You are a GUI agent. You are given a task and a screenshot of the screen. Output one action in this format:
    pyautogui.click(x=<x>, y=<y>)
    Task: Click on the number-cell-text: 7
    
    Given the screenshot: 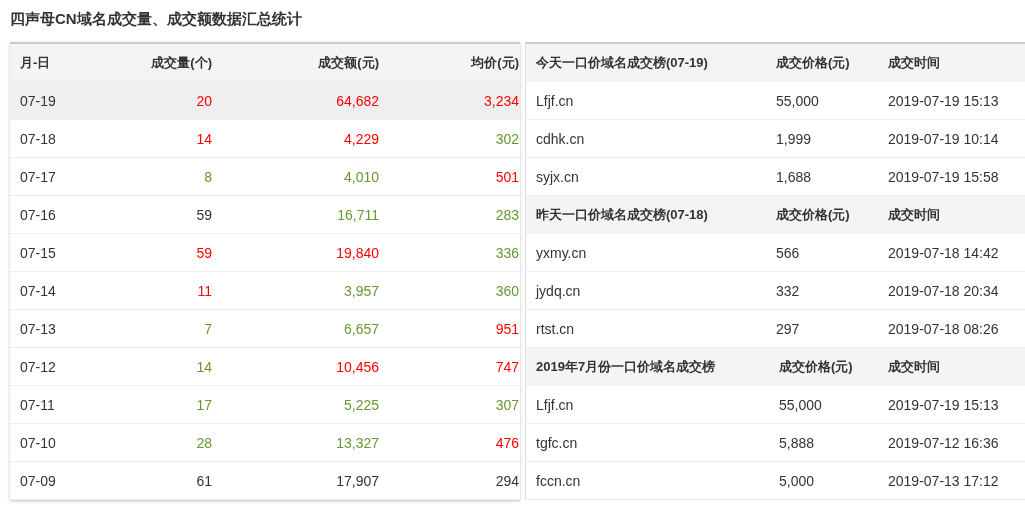 What is the action you would take?
    pyautogui.click(x=207, y=328)
    